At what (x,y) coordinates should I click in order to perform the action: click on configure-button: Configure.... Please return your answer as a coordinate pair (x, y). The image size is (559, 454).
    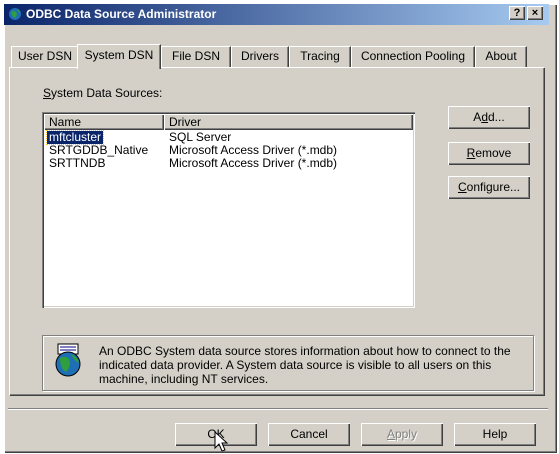
    Looking at the image, I should click on (489, 187).